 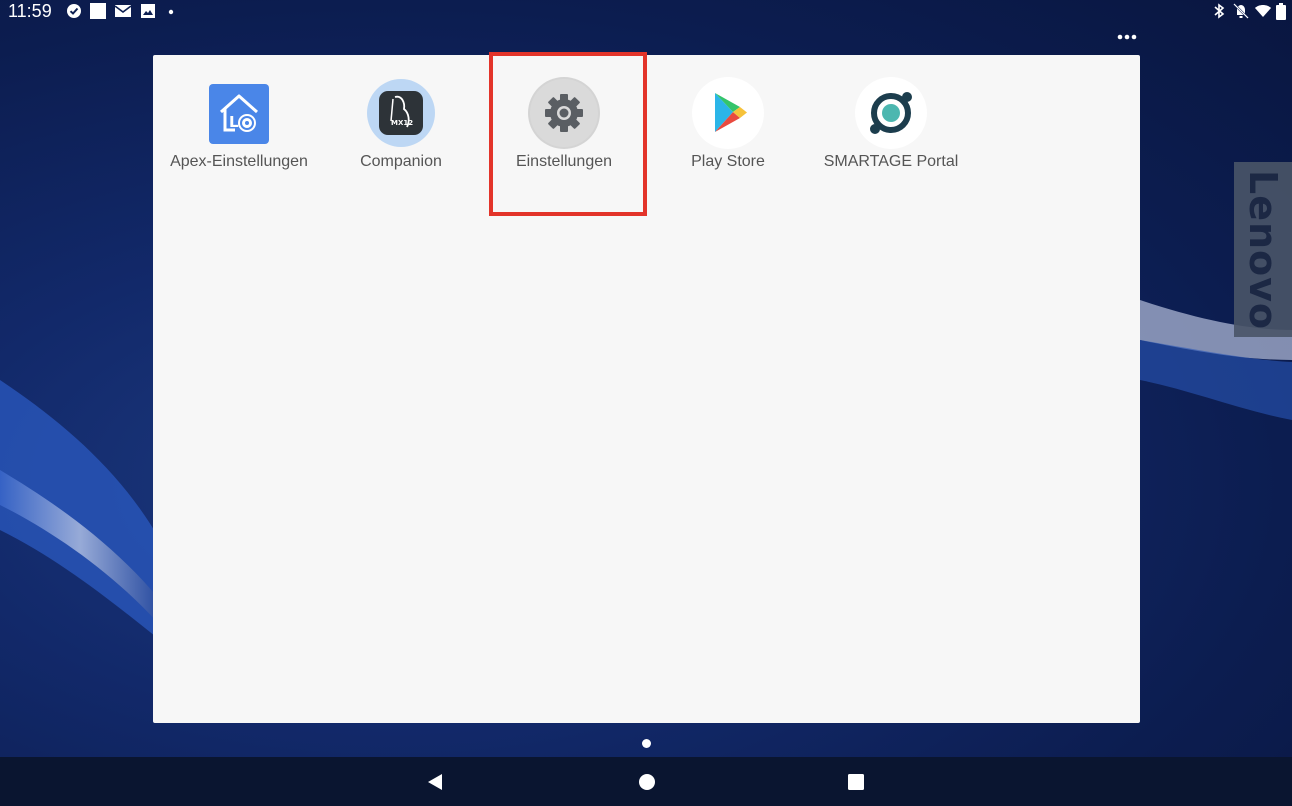 I want to click on svg-text: MX12, so click(x=402, y=123).